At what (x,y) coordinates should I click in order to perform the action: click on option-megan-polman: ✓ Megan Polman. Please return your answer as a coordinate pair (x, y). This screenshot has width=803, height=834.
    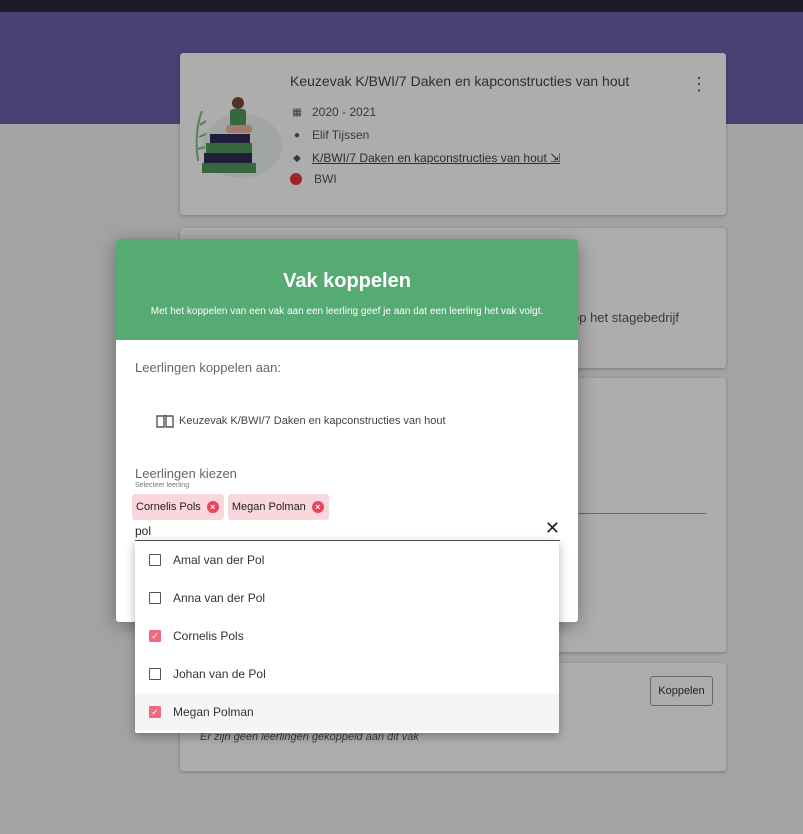
    Looking at the image, I should click on (347, 712).